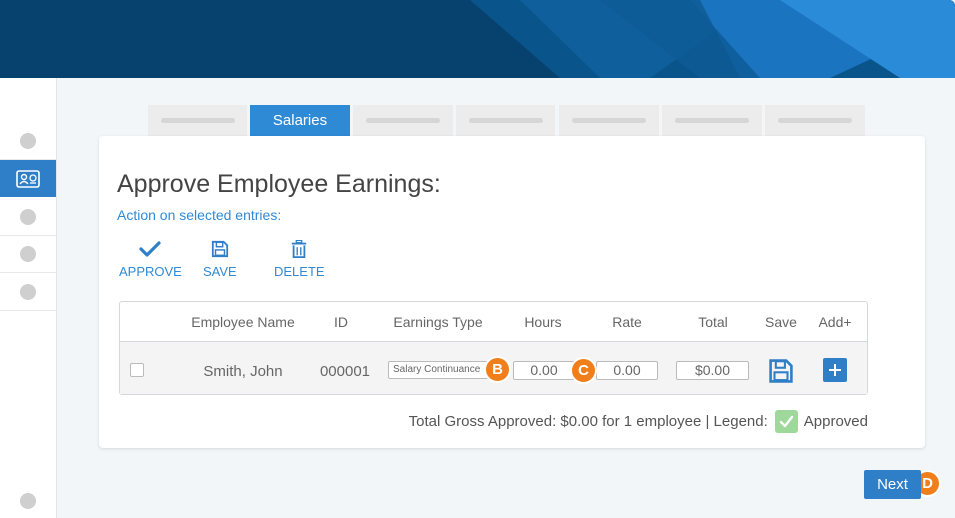 The height and width of the screenshot is (518, 955). I want to click on floppy-disk-icon, so click(219, 249).